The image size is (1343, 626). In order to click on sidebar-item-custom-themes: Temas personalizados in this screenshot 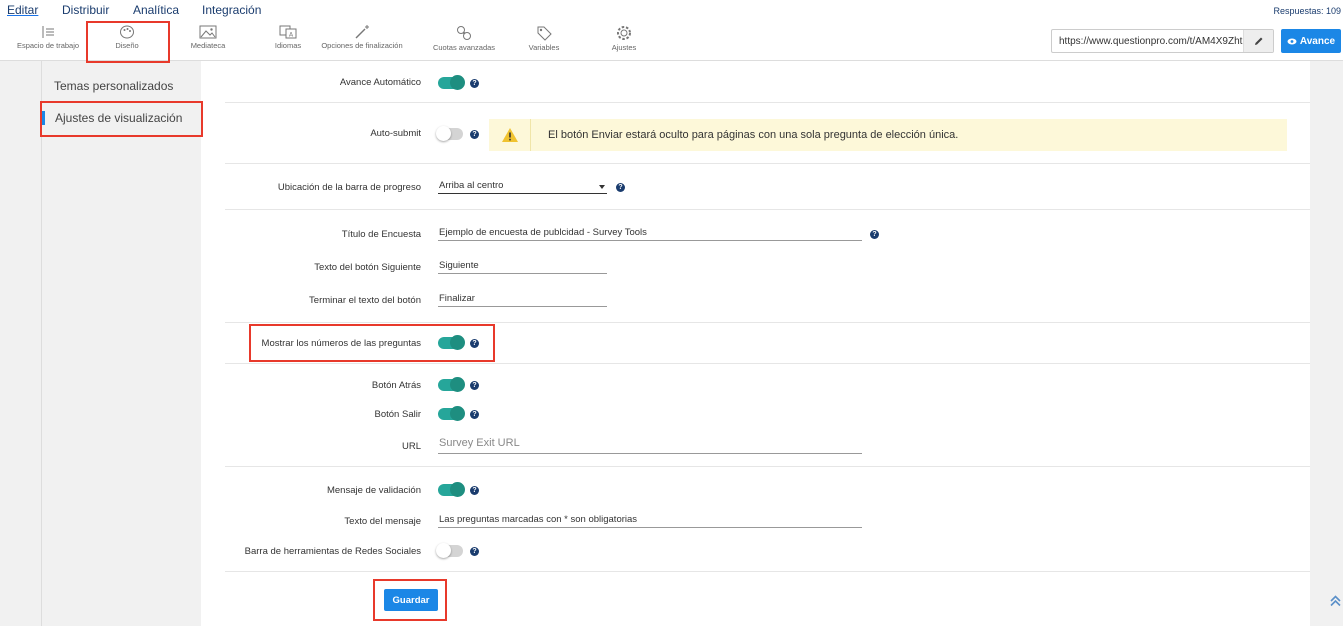, I will do `click(122, 86)`.